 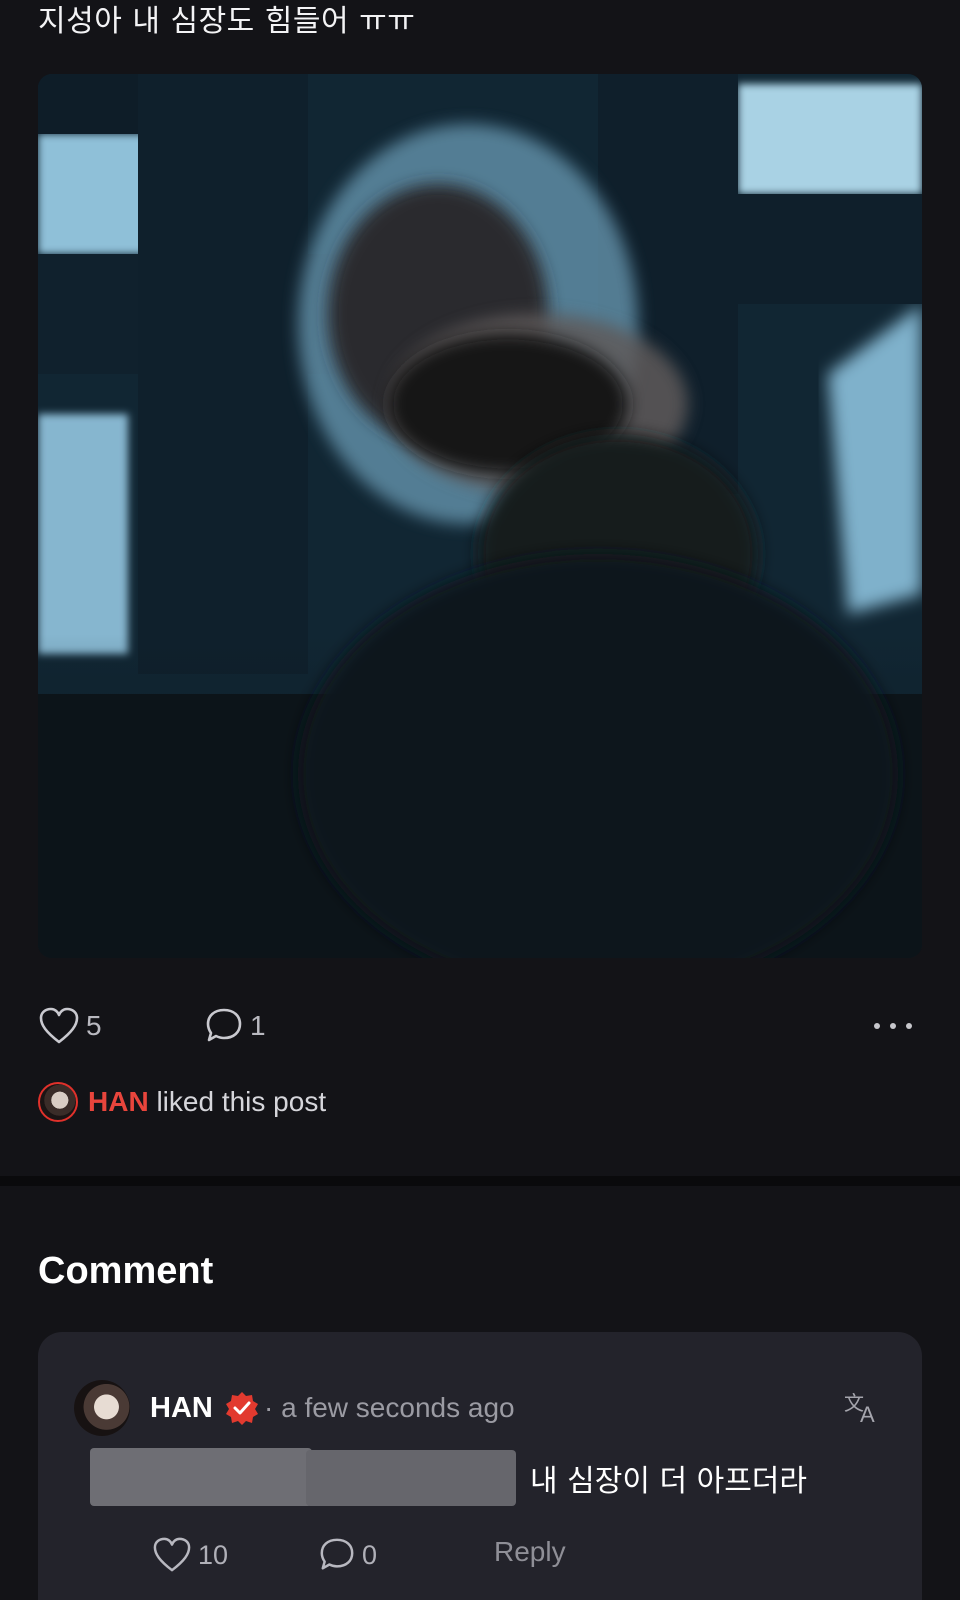 What do you see at coordinates (370, 1554) in the screenshot?
I see `comment-reply-count: 0` at bounding box center [370, 1554].